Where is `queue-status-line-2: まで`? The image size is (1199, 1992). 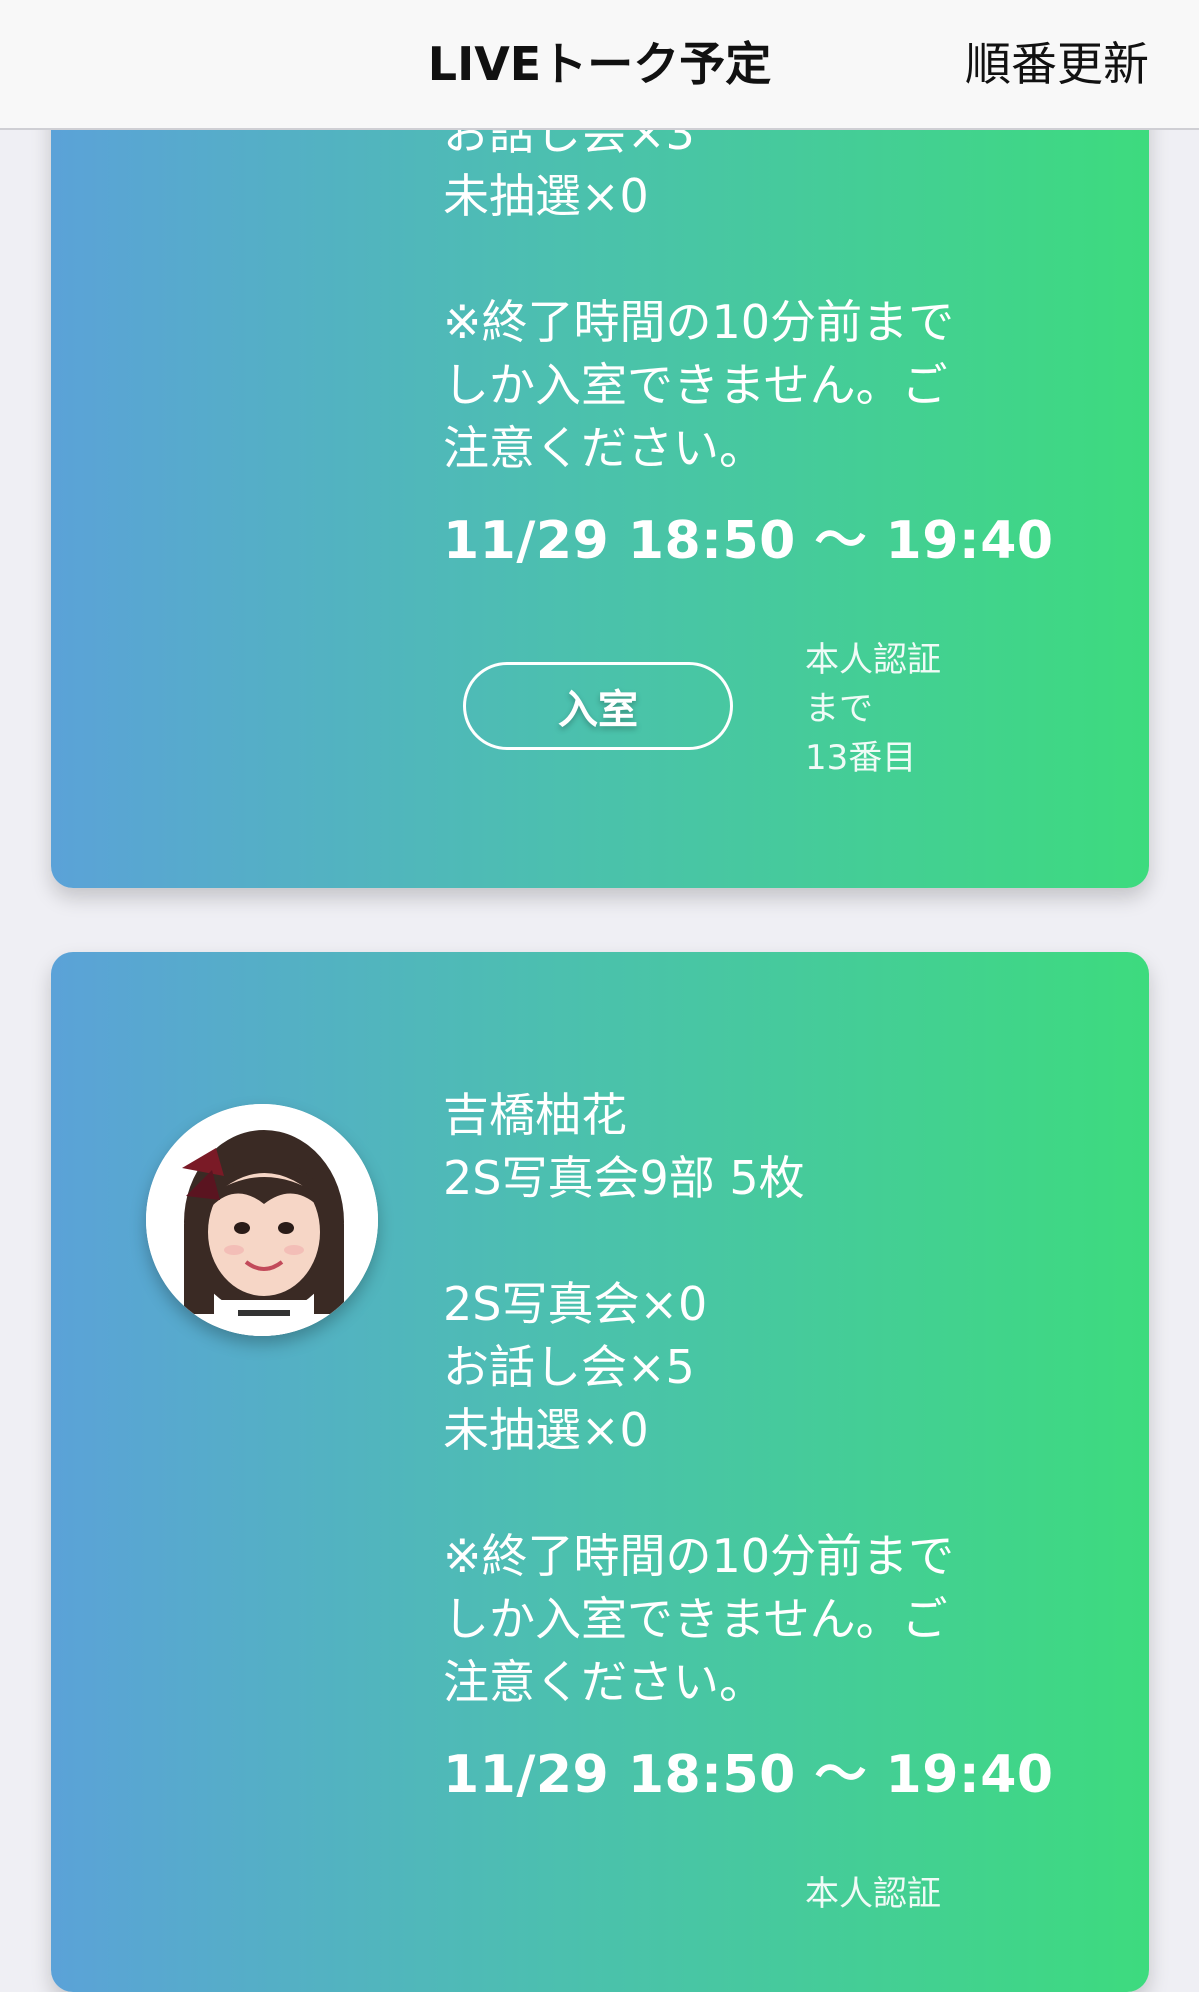
queue-status-line-2: まで is located at coordinates (839, 709).